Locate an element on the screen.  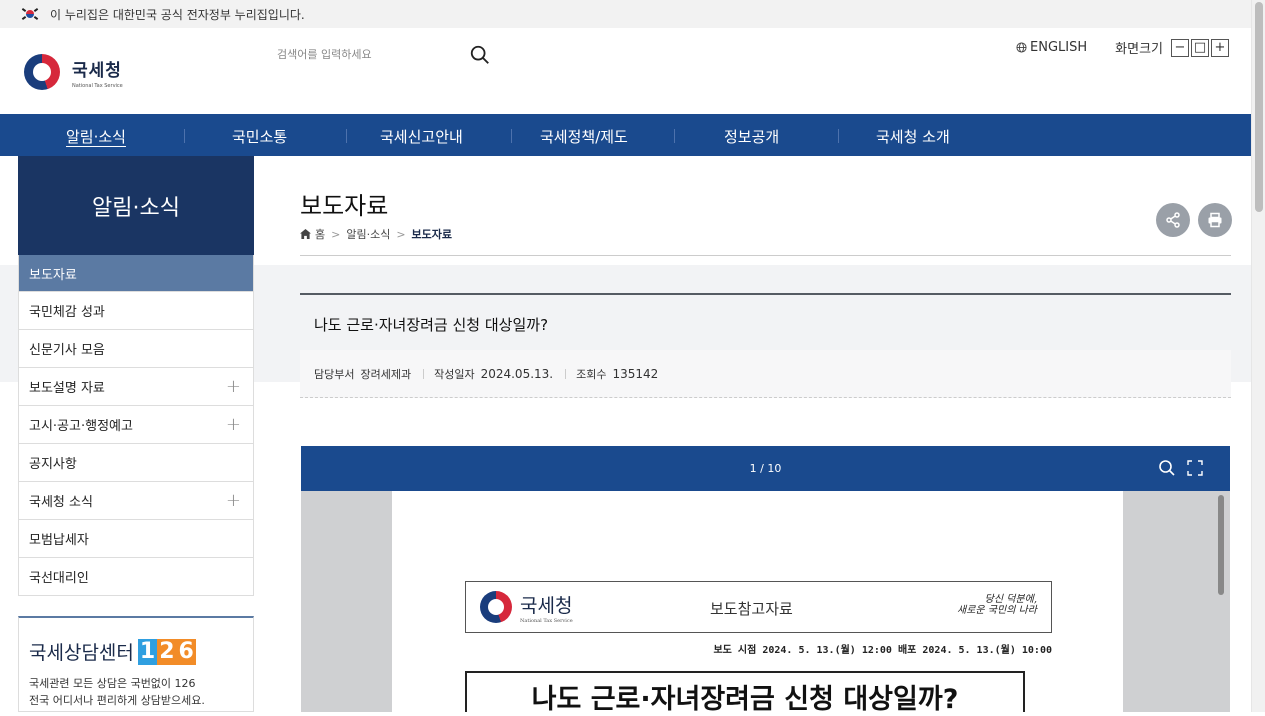
consult-center-title: 국세상담센터 is located at coordinates (81, 653).